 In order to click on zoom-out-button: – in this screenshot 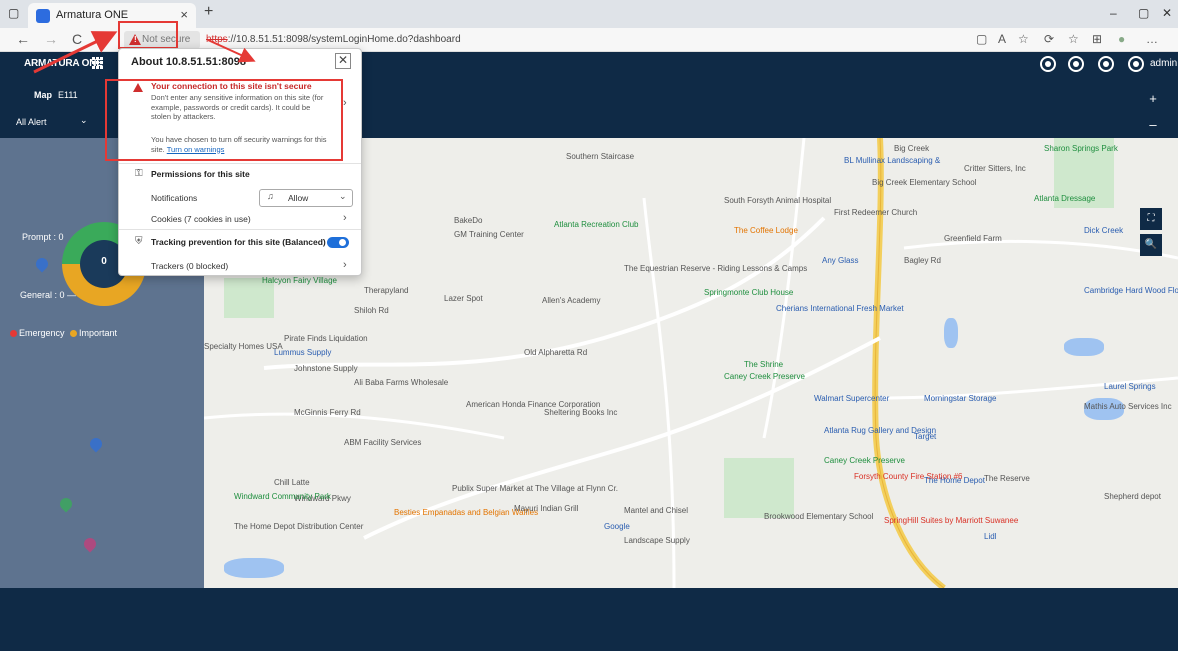, I will do `click(1153, 125)`.